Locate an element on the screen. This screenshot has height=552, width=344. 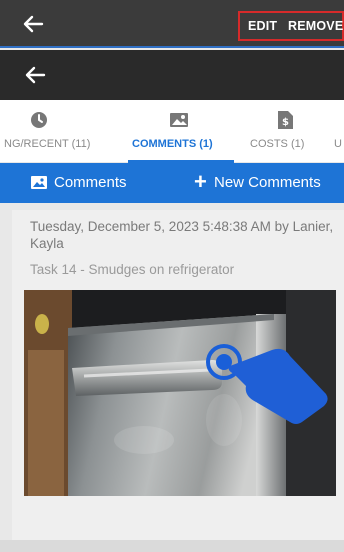
tab-more-label: U is located at coordinates (338, 144).